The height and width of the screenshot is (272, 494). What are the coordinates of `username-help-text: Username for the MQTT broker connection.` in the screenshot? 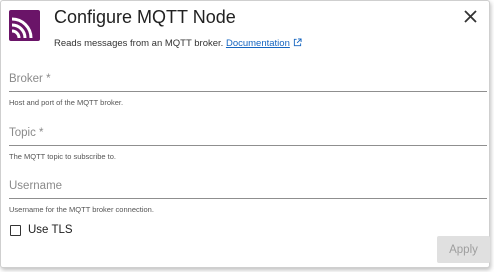 It's located at (81, 209).